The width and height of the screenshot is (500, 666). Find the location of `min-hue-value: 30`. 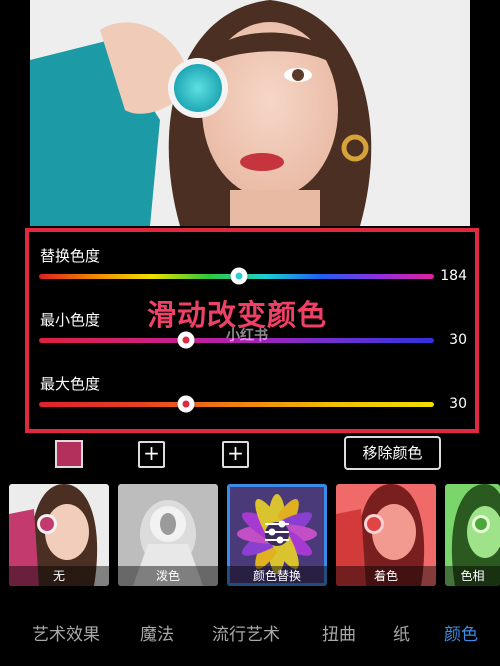

min-hue-value: 30 is located at coordinates (458, 340).